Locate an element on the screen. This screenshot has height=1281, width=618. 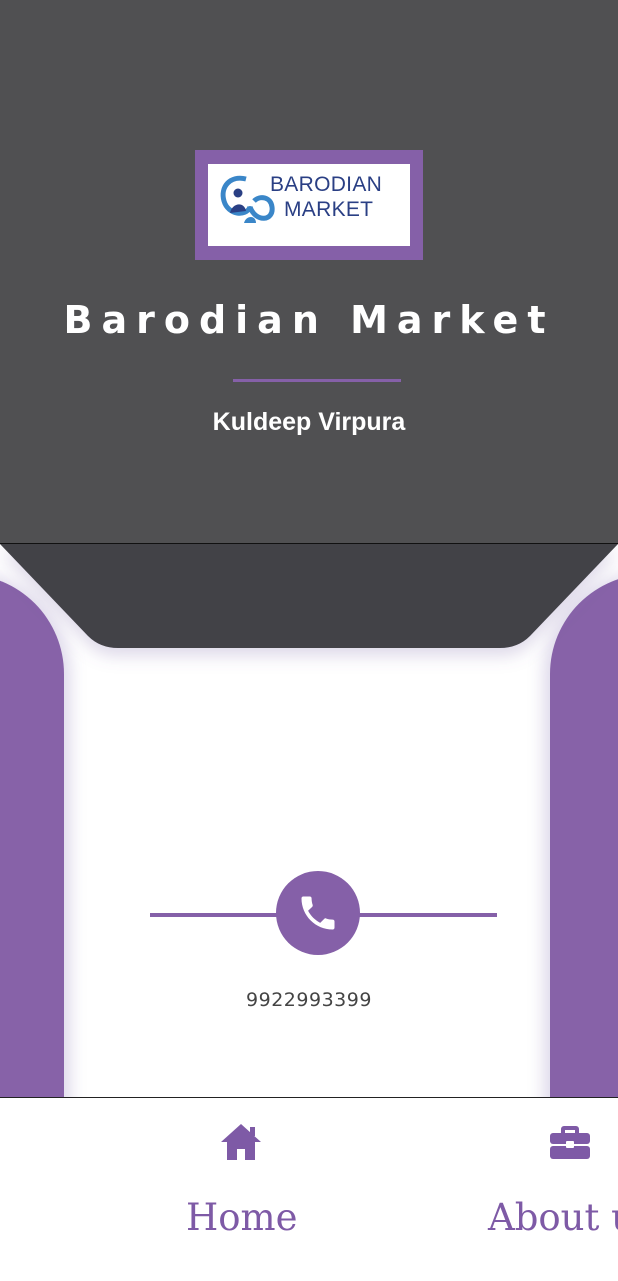
call-button is located at coordinates (318, 913).